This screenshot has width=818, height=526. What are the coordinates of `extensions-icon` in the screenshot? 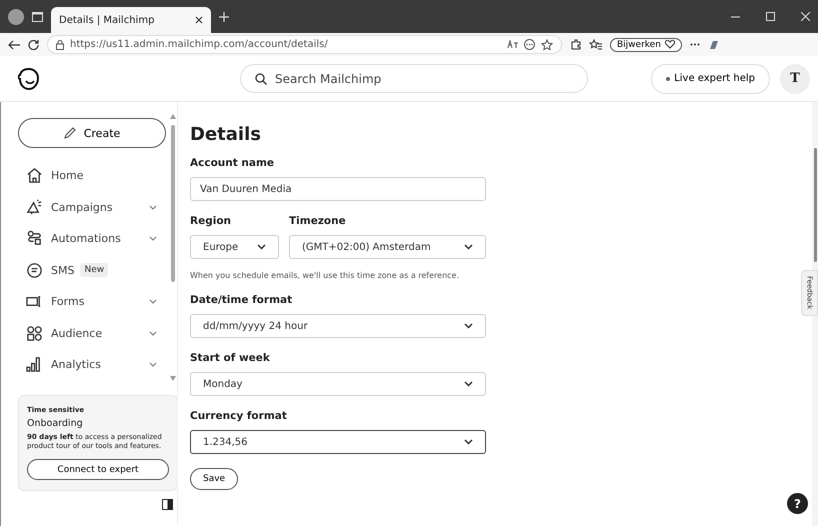 It's located at (575, 44).